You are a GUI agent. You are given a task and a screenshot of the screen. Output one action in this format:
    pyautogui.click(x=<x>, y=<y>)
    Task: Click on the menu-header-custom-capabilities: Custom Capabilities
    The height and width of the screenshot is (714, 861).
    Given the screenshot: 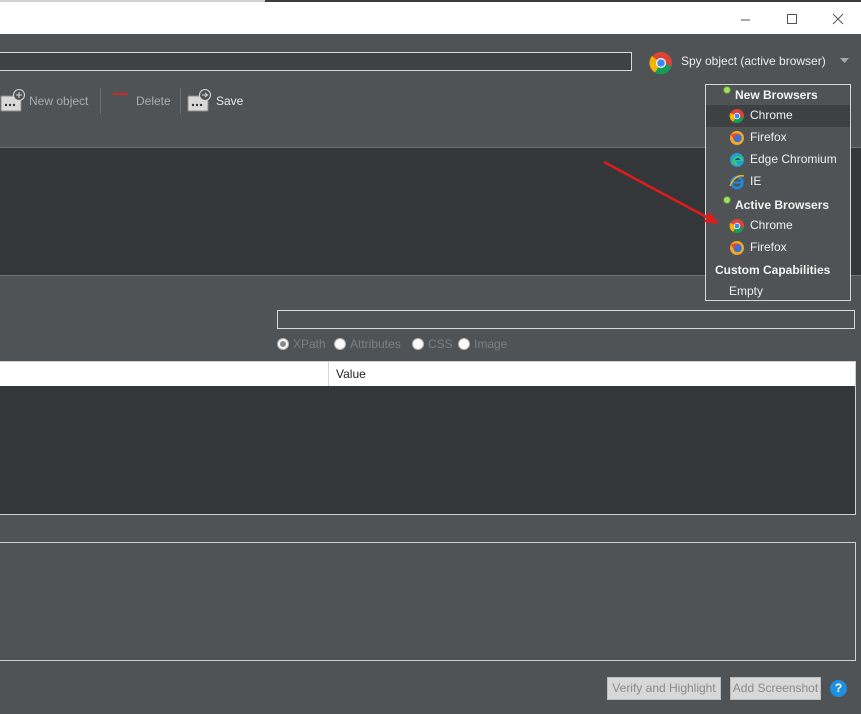 What is the action you would take?
    pyautogui.click(x=778, y=271)
    